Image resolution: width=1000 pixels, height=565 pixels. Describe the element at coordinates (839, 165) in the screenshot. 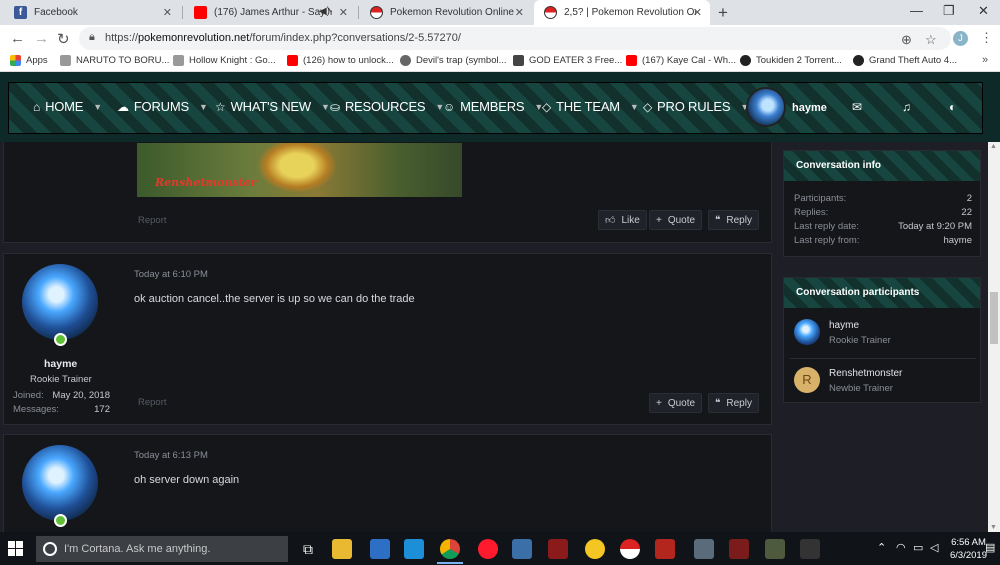

I see `panel-title: Conversation info` at that location.